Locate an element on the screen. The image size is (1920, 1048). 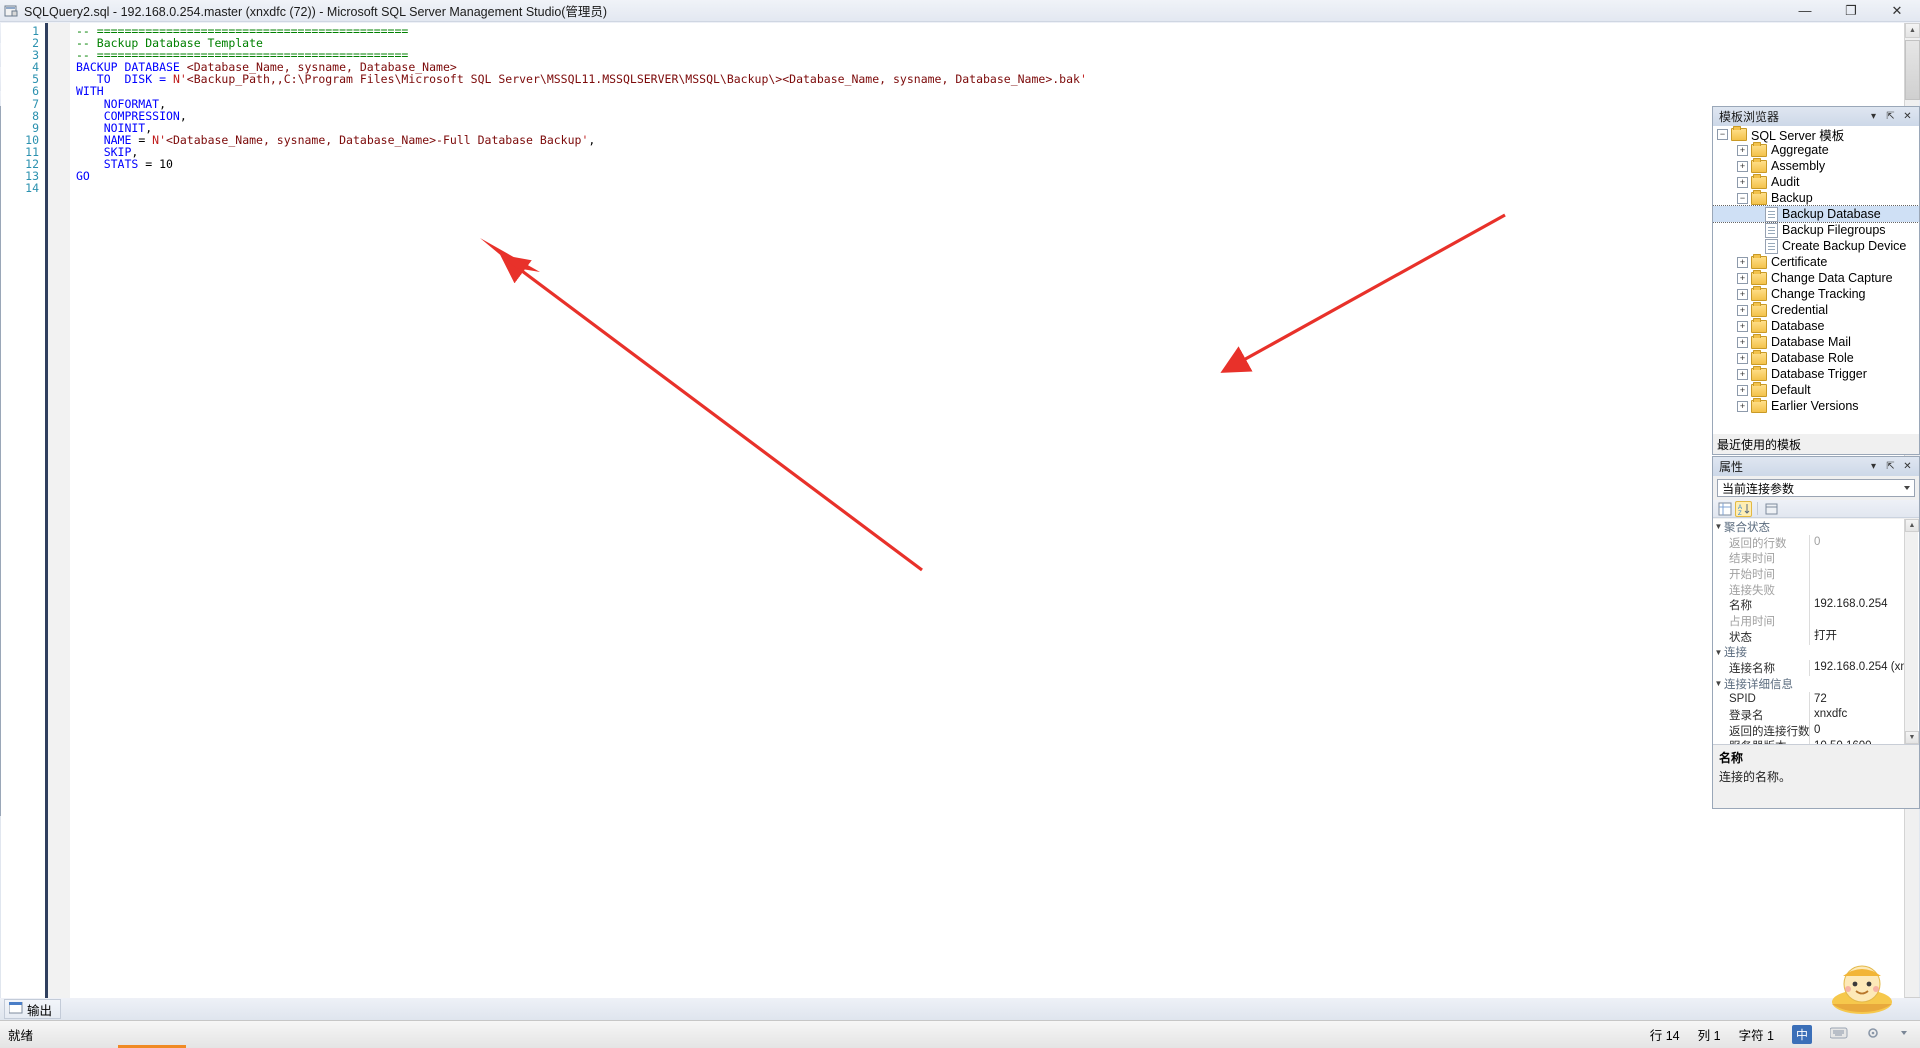
scrollbar-thumb is located at coordinates (1912, 70).